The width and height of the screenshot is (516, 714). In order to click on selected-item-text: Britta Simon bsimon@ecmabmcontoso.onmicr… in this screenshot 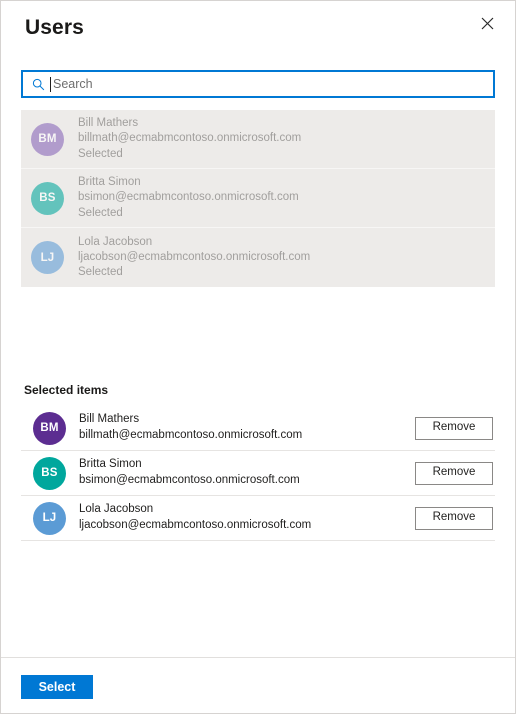, I will do `click(247, 472)`.